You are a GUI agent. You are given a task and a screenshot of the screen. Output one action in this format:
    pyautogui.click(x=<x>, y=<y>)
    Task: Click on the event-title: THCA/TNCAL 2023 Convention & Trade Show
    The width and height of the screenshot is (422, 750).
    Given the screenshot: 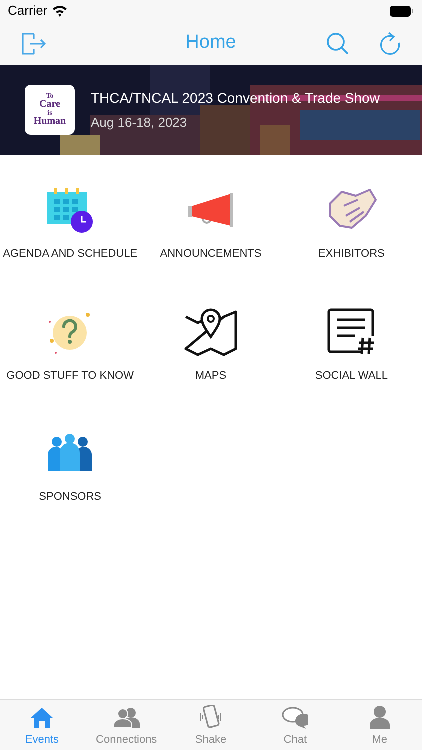 What is the action you would take?
    pyautogui.click(x=235, y=98)
    